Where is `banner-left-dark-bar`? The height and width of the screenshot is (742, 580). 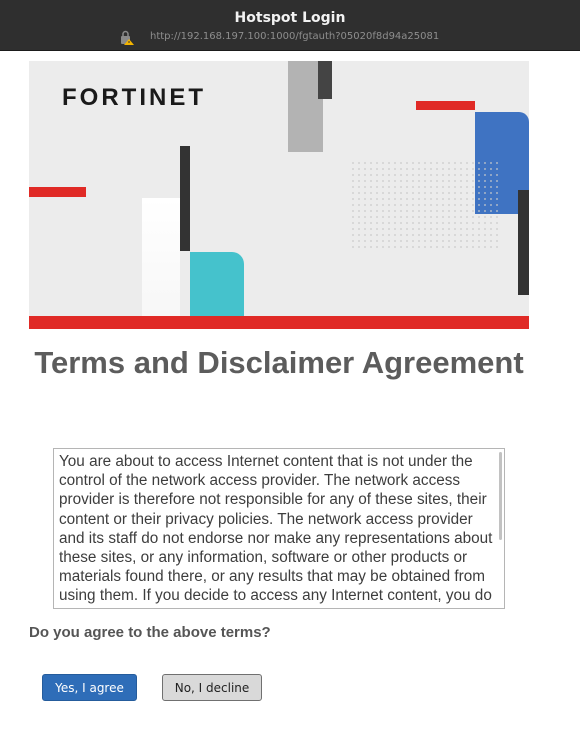
banner-left-dark-bar is located at coordinates (185, 198).